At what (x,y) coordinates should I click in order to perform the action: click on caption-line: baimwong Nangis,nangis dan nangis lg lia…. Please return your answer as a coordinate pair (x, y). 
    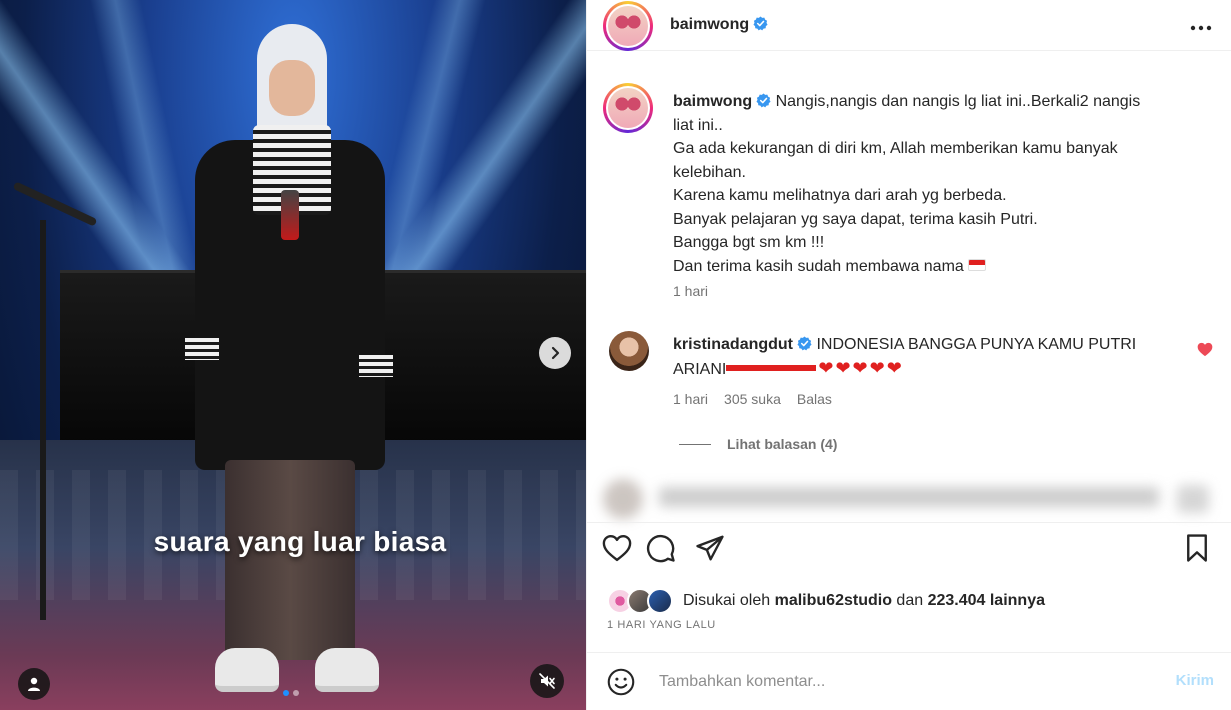
    Looking at the image, I should click on (933, 102).